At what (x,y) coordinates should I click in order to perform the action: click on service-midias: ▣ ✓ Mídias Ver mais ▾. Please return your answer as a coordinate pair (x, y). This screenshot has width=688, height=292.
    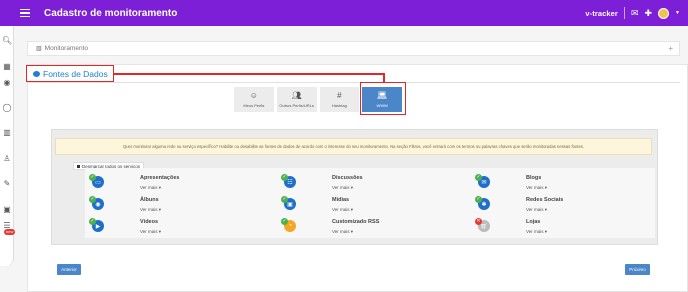
    Looking at the image, I should click on (357, 206).